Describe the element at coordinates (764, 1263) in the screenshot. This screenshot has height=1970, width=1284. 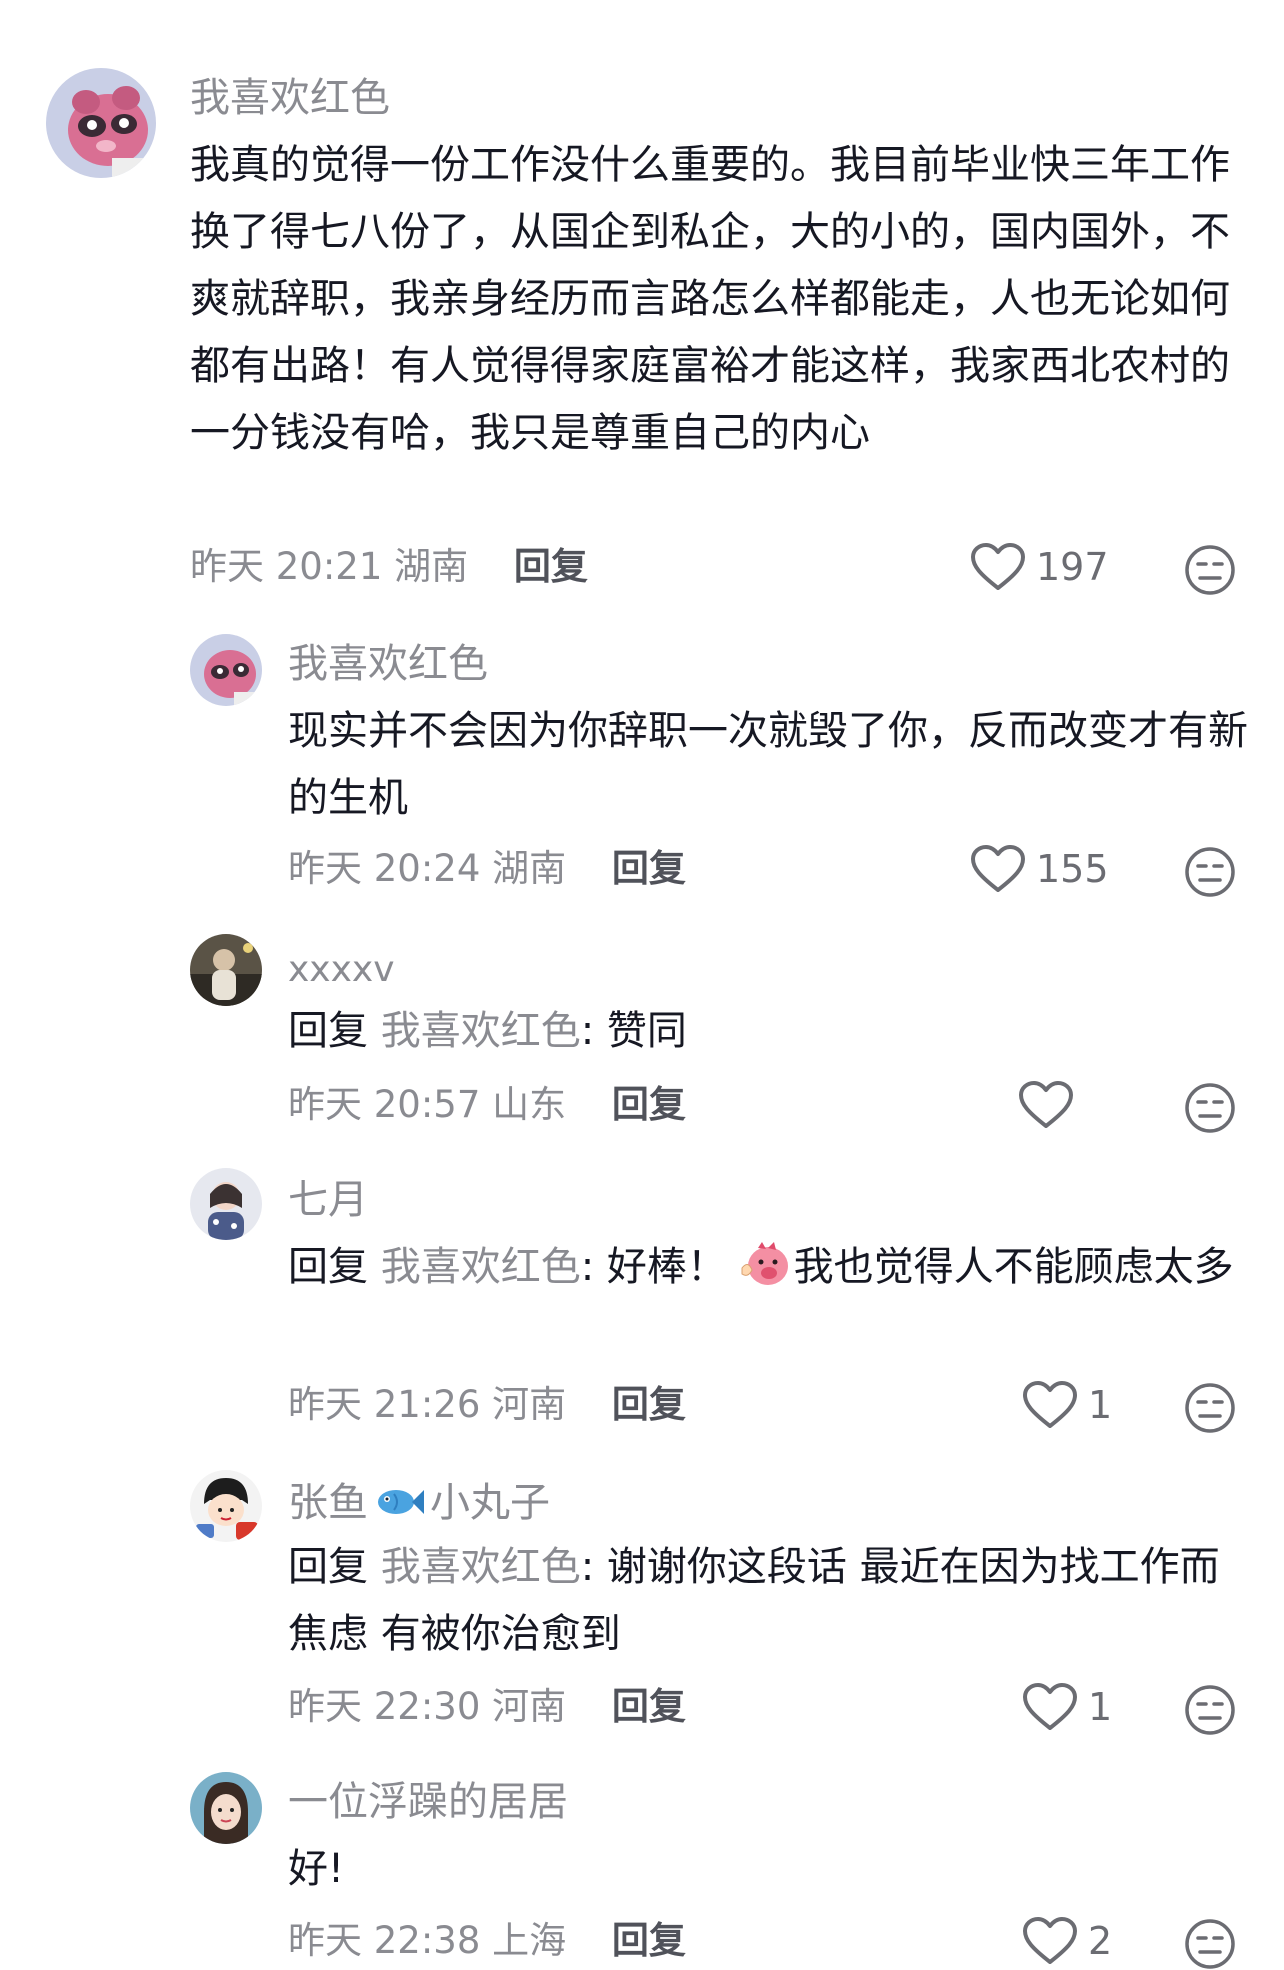
I see `clapping-pig-emoji-icon` at that location.